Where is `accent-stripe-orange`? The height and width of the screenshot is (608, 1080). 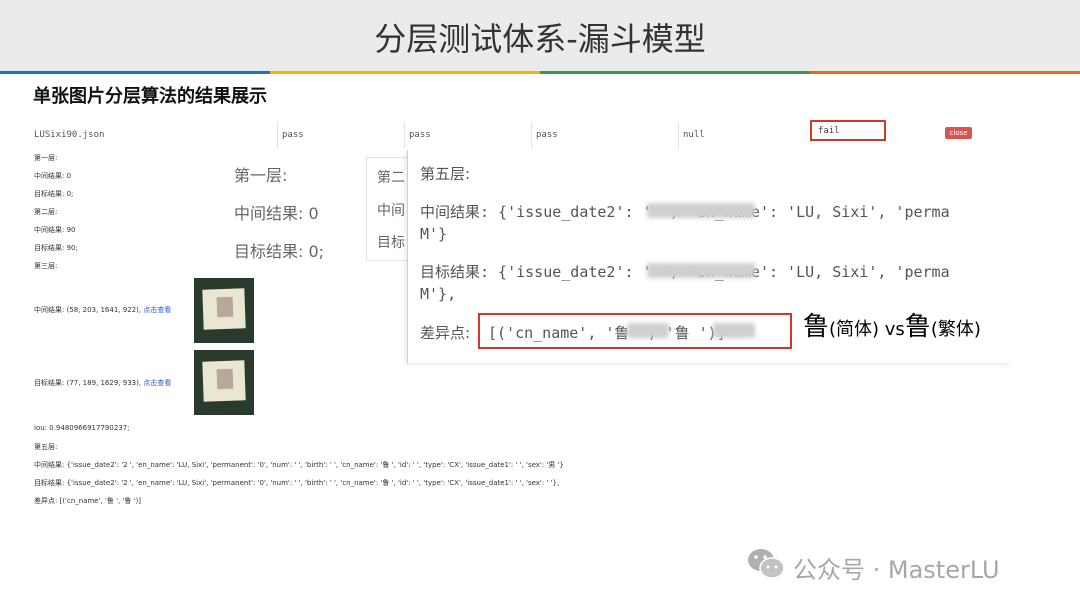
accent-stripe-orange is located at coordinates (945, 72).